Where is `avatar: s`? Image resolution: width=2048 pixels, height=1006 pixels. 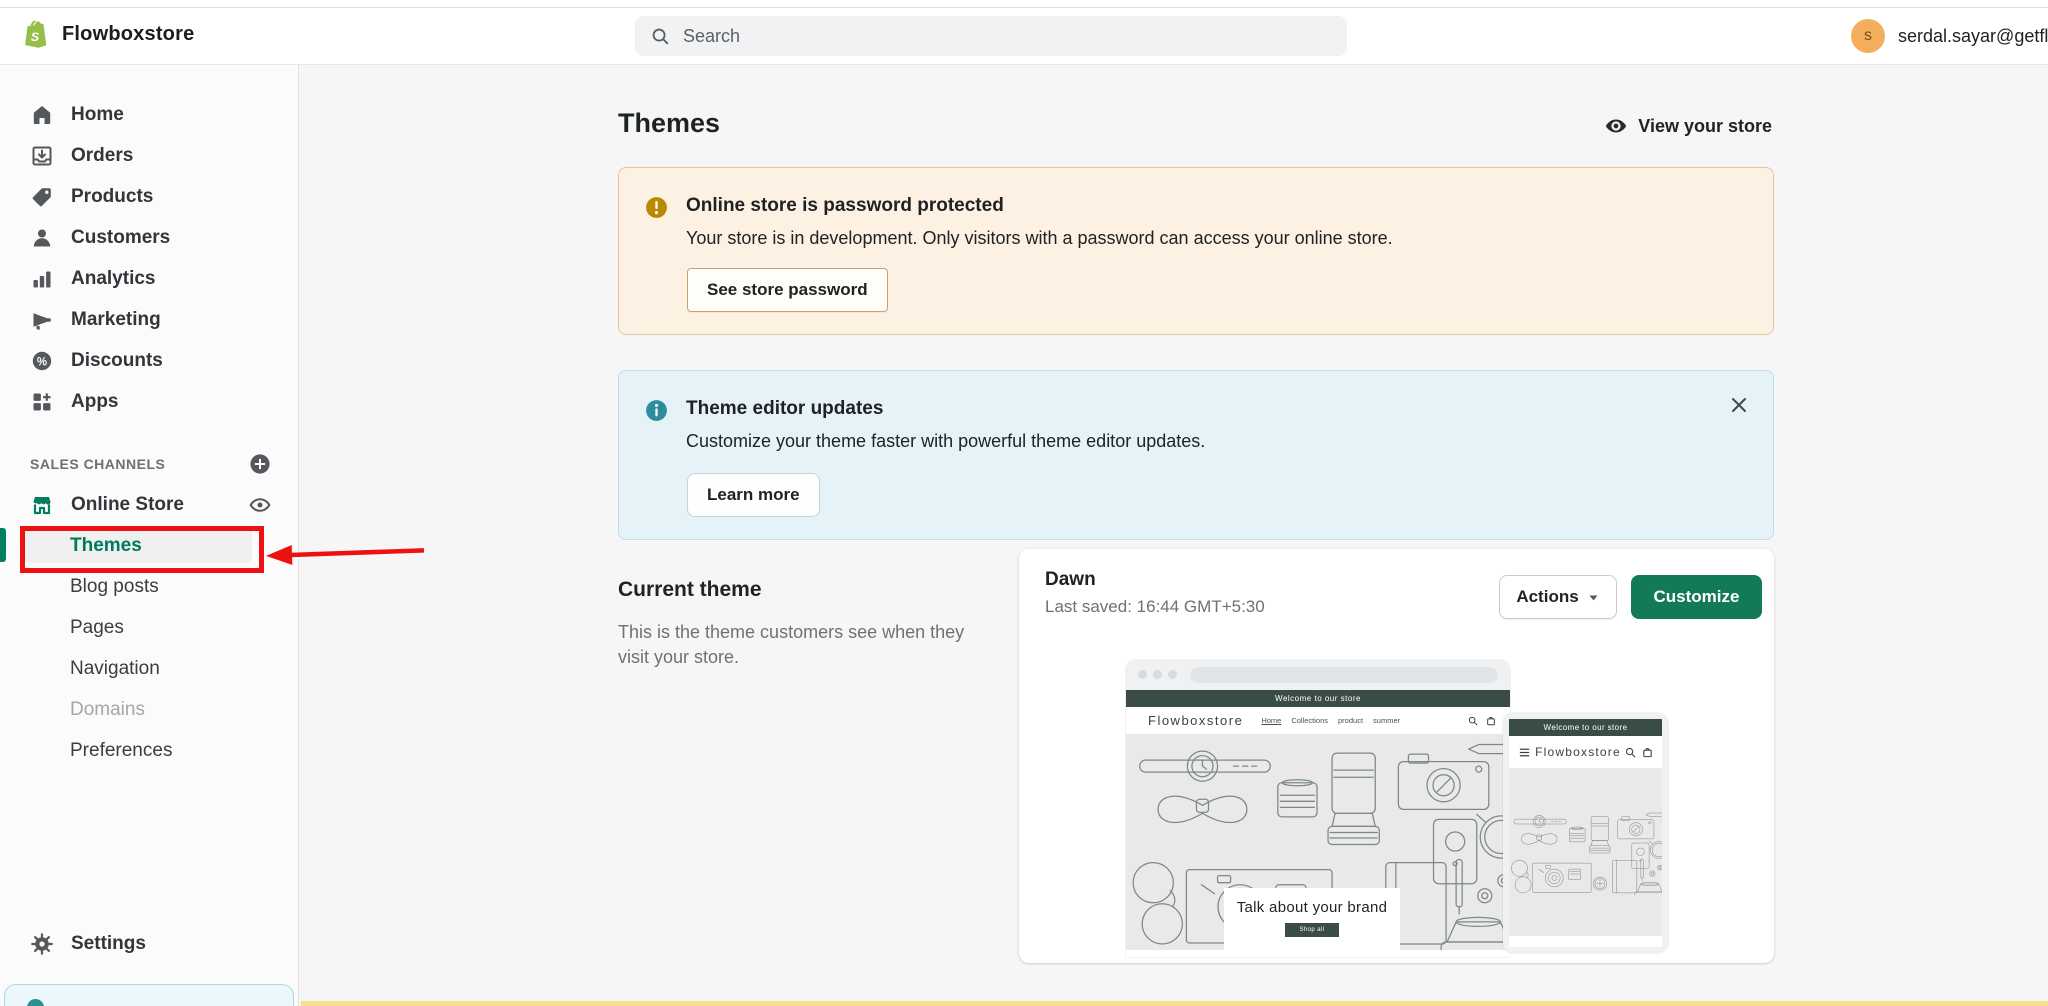
avatar: s is located at coordinates (1868, 36).